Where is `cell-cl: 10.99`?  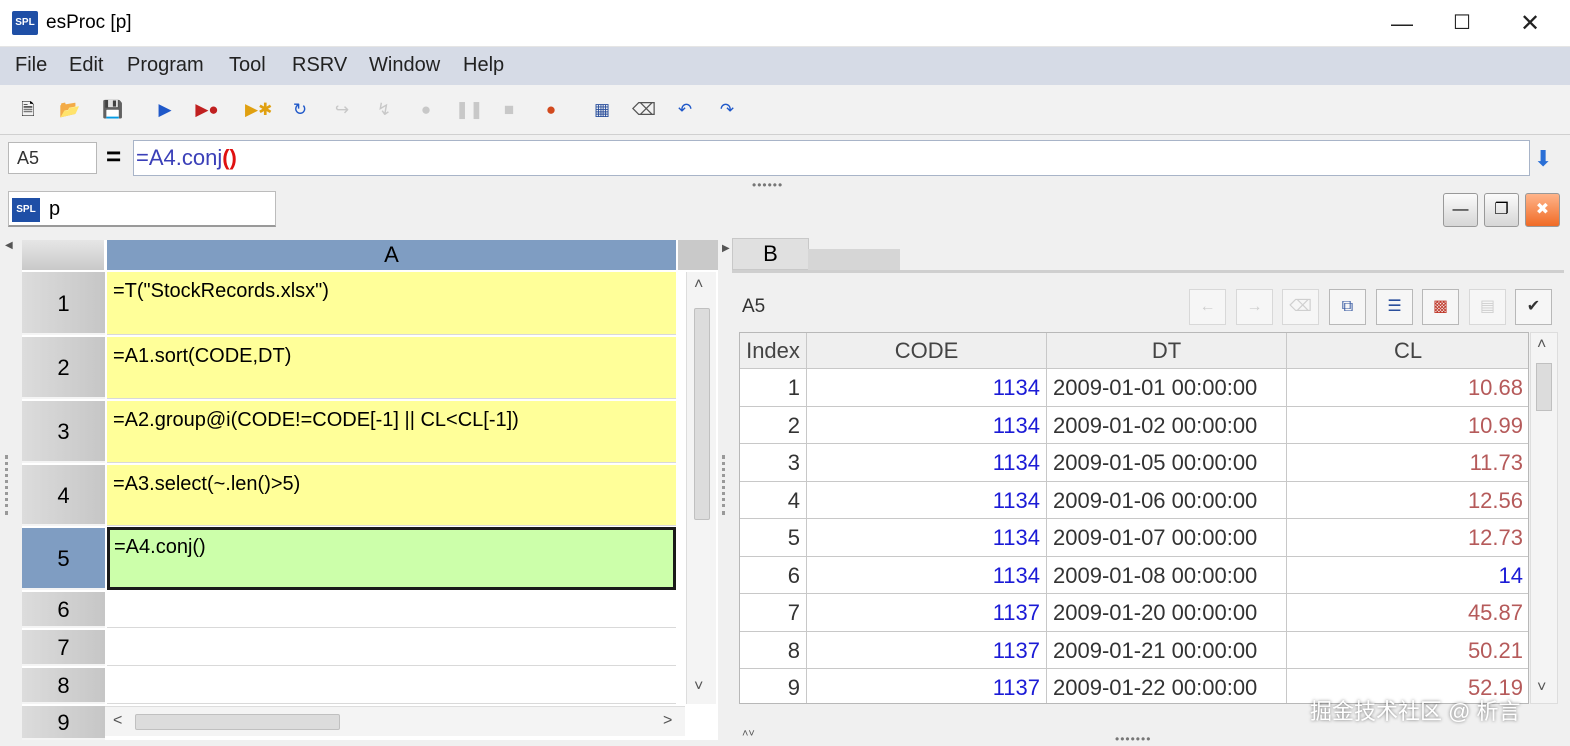 cell-cl: 10.99 is located at coordinates (1407, 425).